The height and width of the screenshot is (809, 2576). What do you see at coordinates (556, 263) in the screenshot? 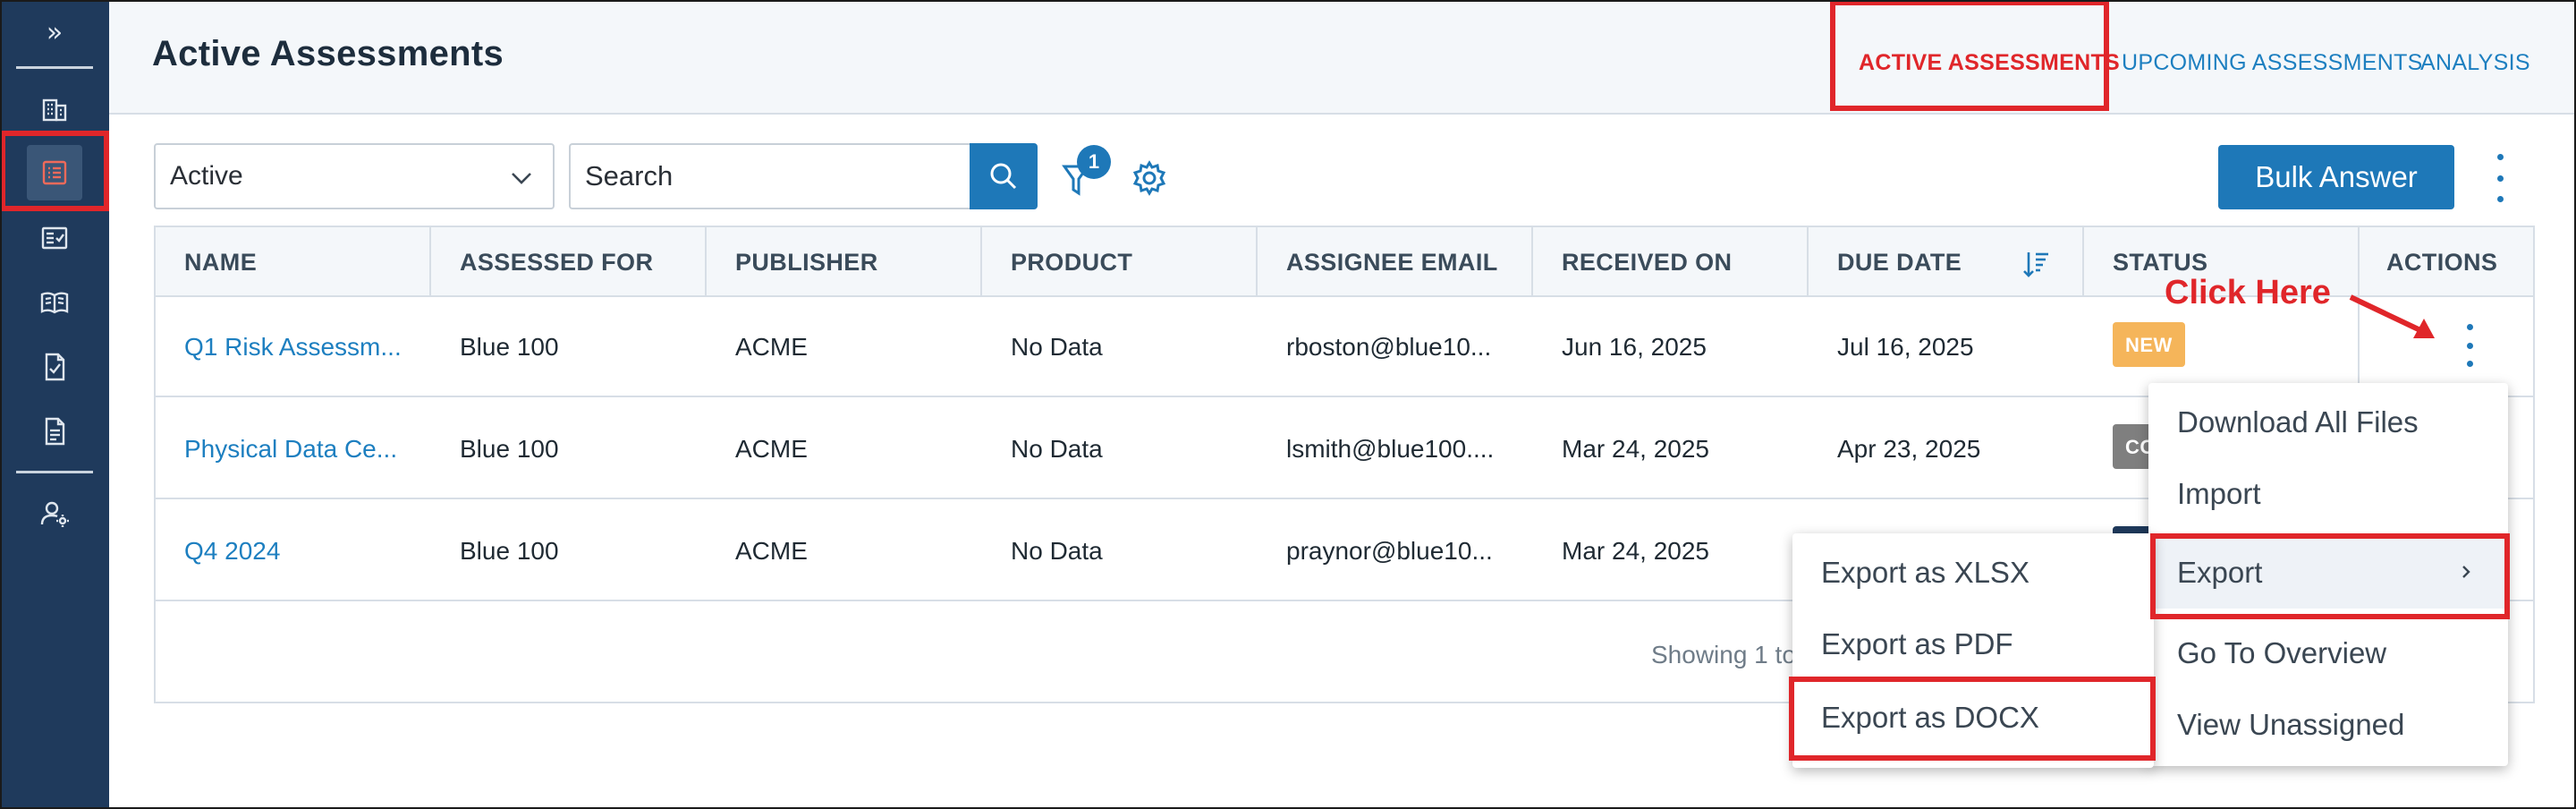
I see `column-header-assessed-for: ASSESSED FOR` at bounding box center [556, 263].